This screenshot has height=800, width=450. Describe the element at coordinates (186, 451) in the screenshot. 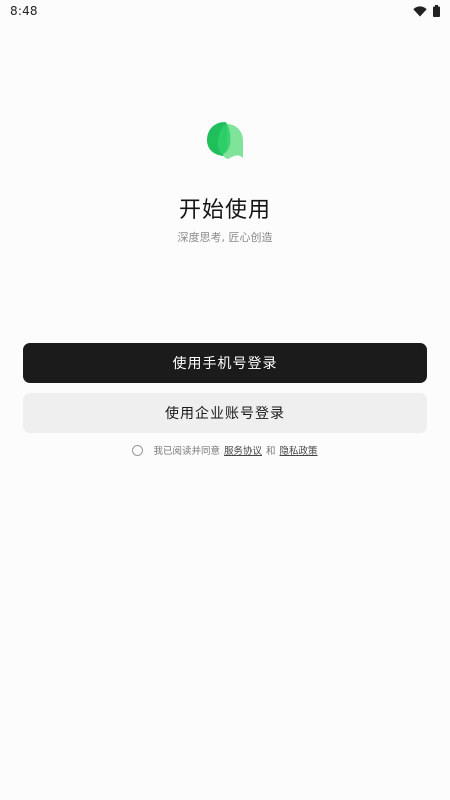

I see `agreement-prefix: 我已阅读并同意` at that location.